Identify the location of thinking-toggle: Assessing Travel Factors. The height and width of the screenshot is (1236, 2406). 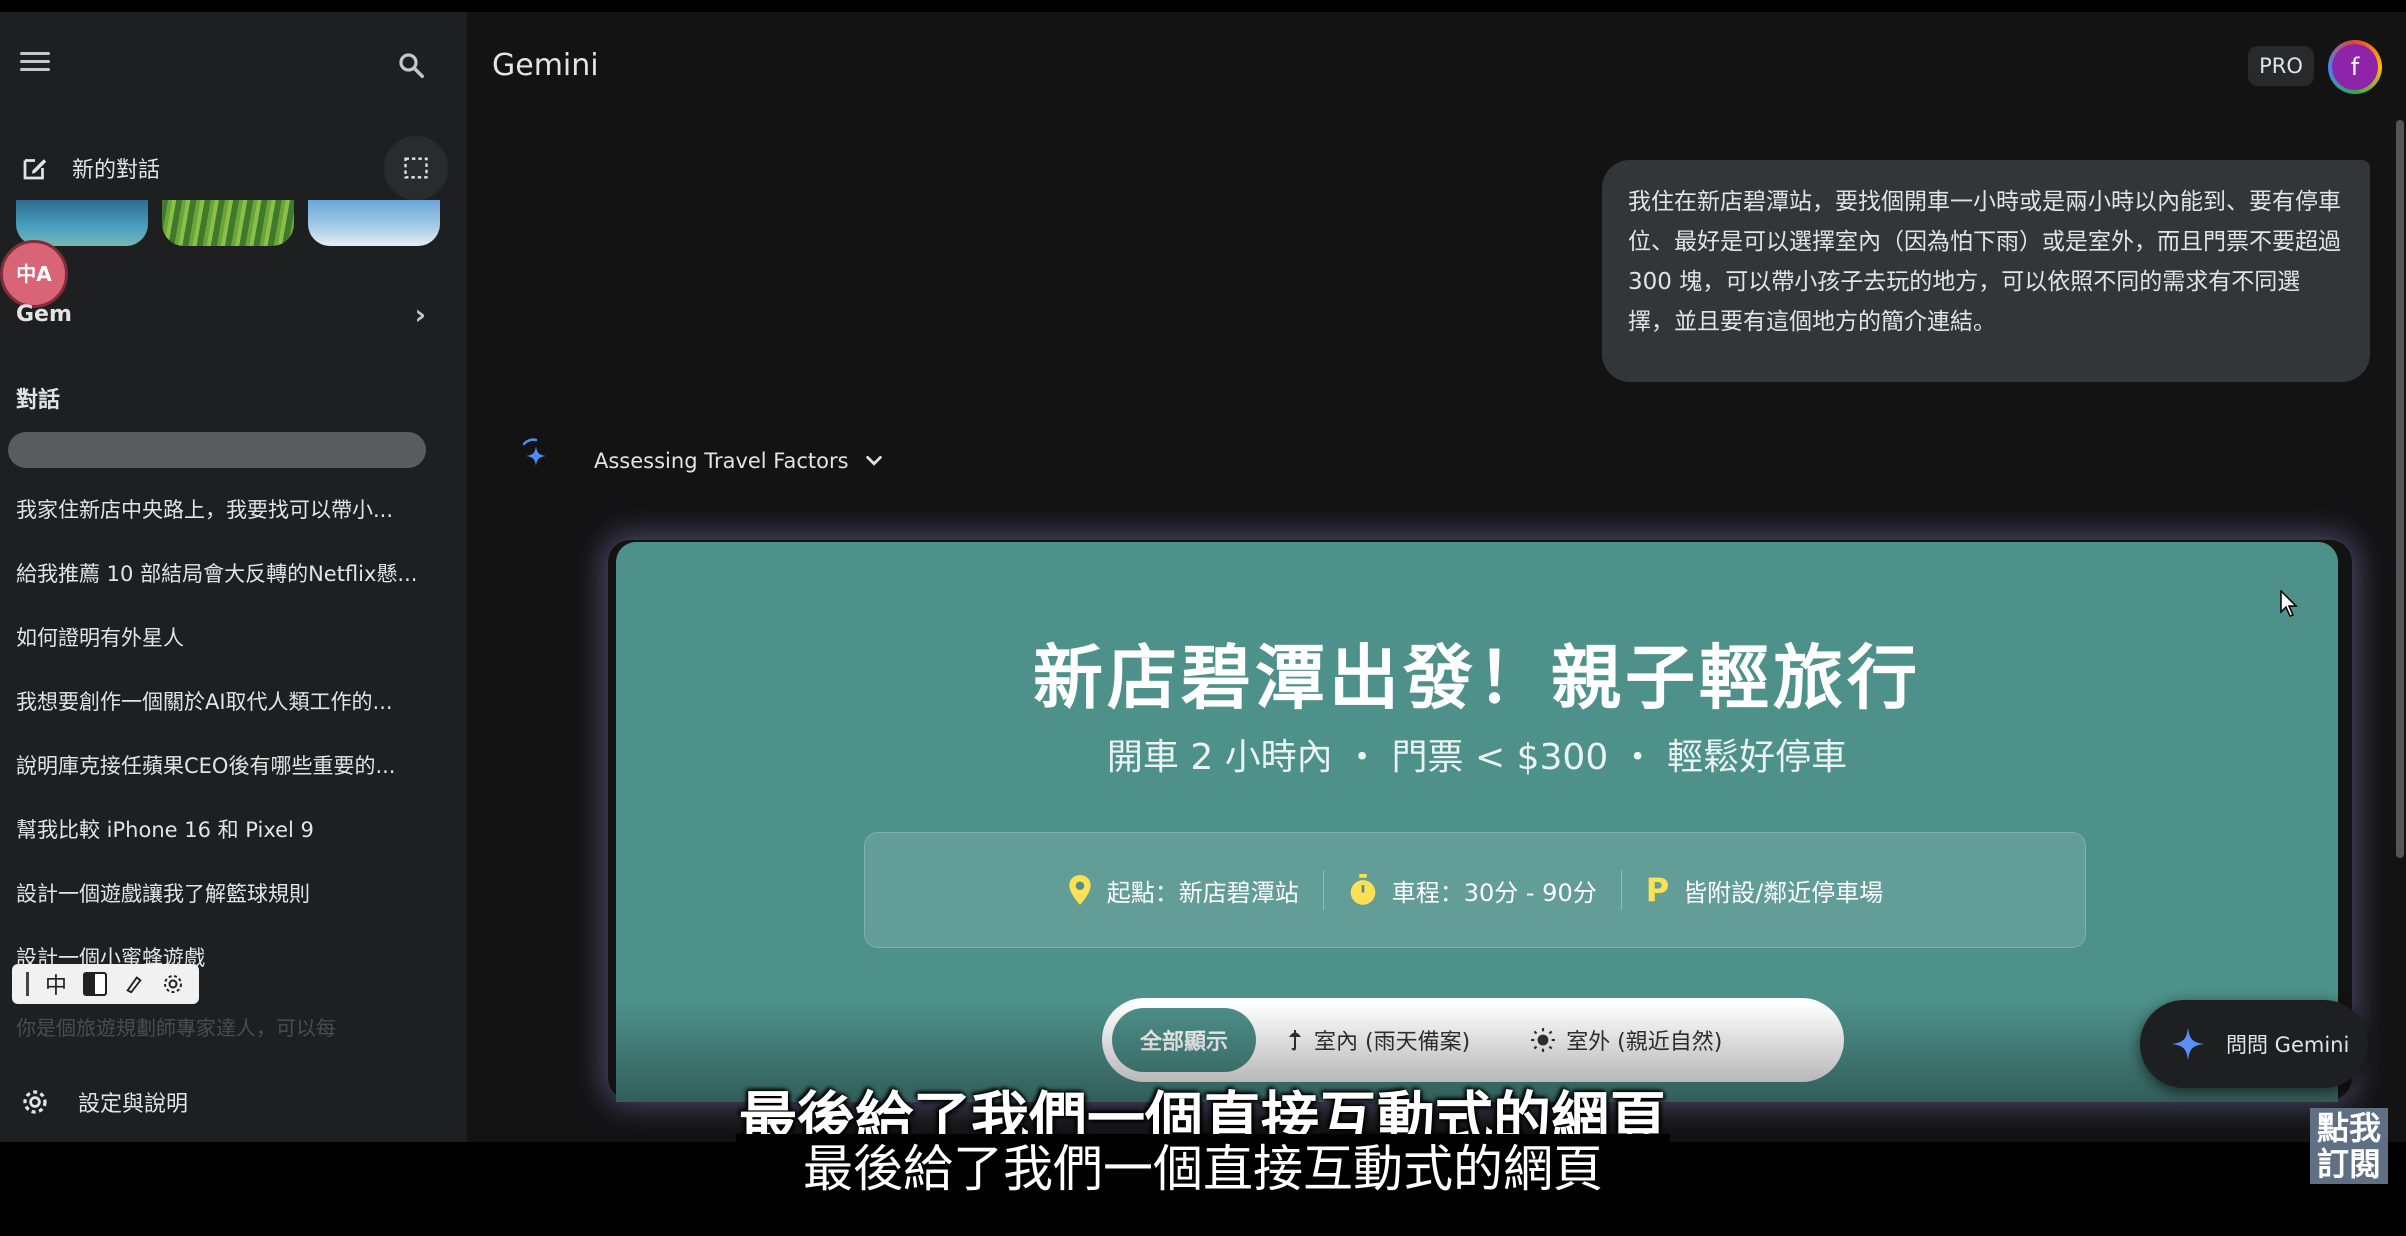
(739, 461).